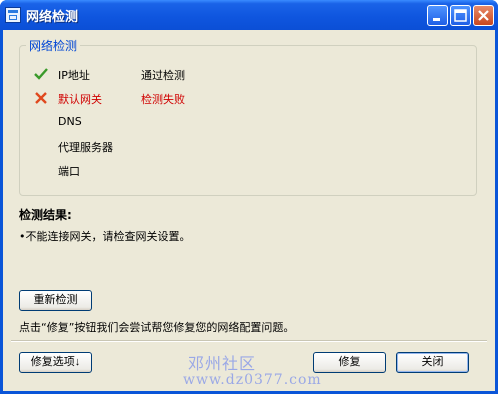 Image resolution: width=498 pixels, height=394 pixels. I want to click on window-title: 网络检测, so click(52, 17).